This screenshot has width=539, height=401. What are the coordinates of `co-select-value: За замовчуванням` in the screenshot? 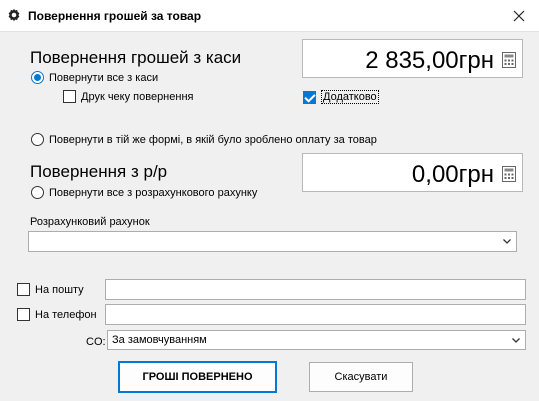 It's located at (159, 340).